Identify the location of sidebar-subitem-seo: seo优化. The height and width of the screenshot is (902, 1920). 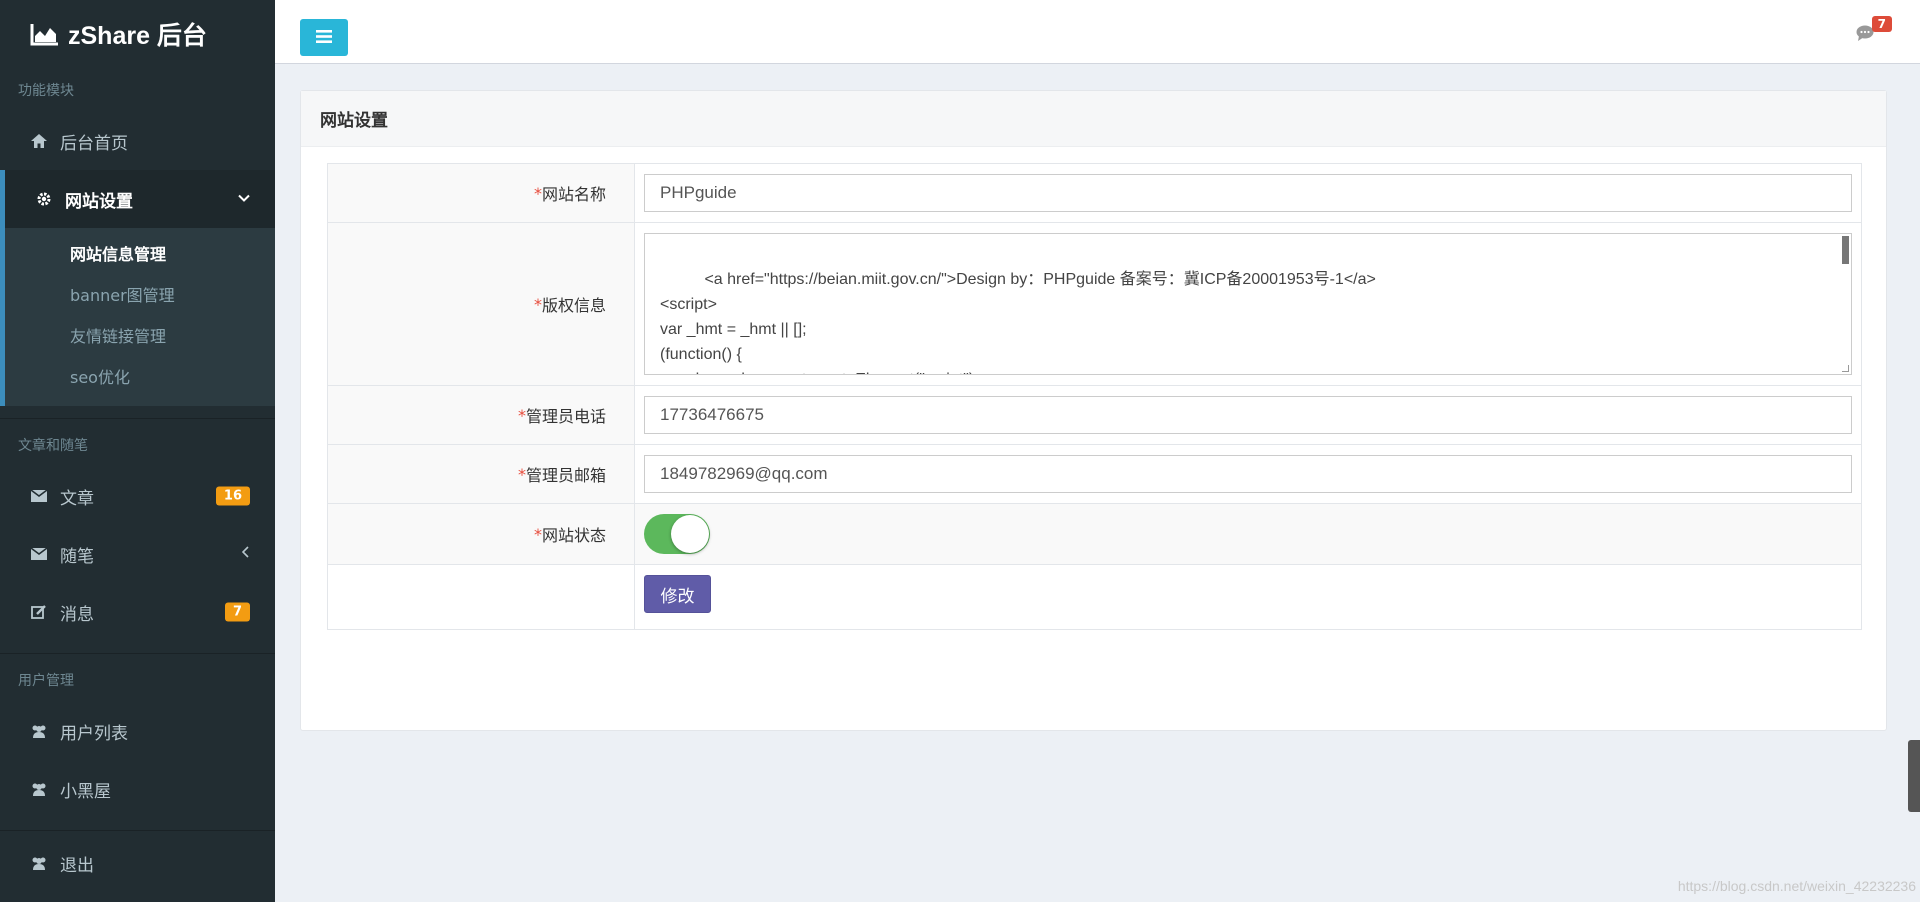
(140, 375).